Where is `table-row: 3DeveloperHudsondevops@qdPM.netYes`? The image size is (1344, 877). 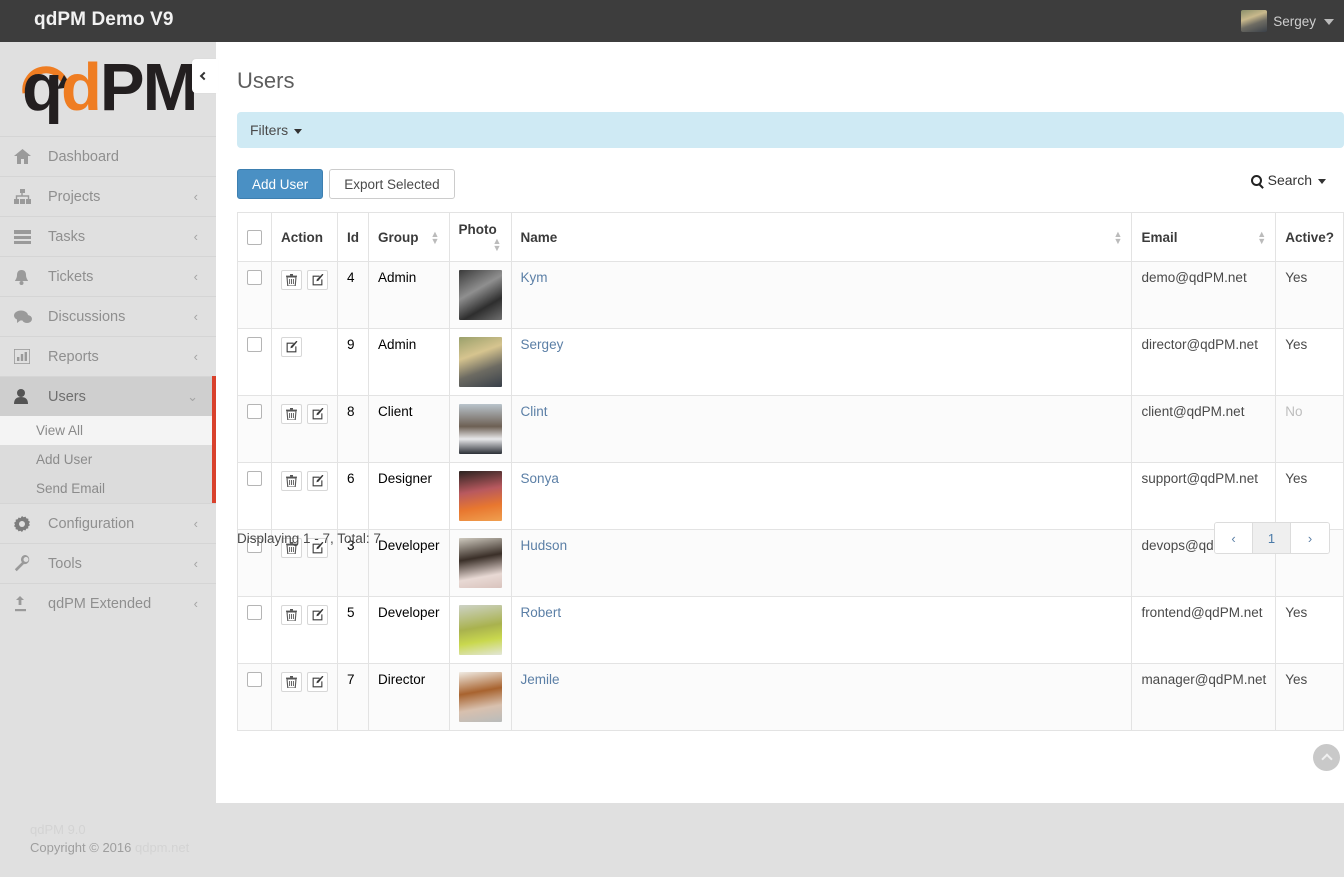 table-row: 3DeveloperHudsondevops@qdPM.netYes is located at coordinates (790, 563).